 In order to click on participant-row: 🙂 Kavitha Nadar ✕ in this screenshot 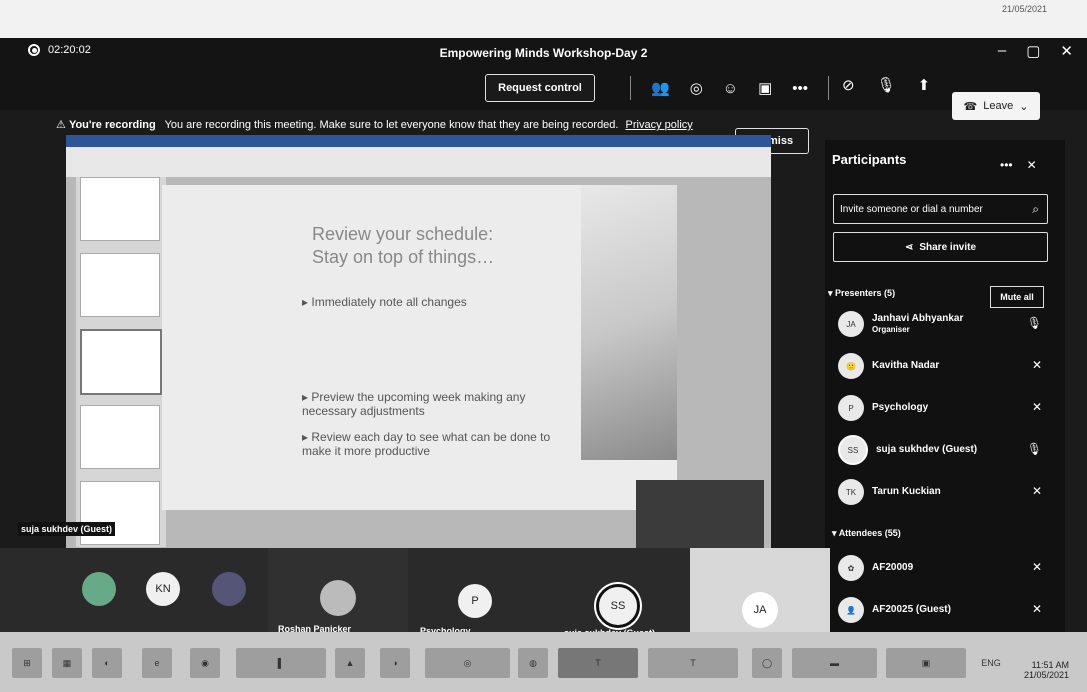, I will do `click(943, 366)`.